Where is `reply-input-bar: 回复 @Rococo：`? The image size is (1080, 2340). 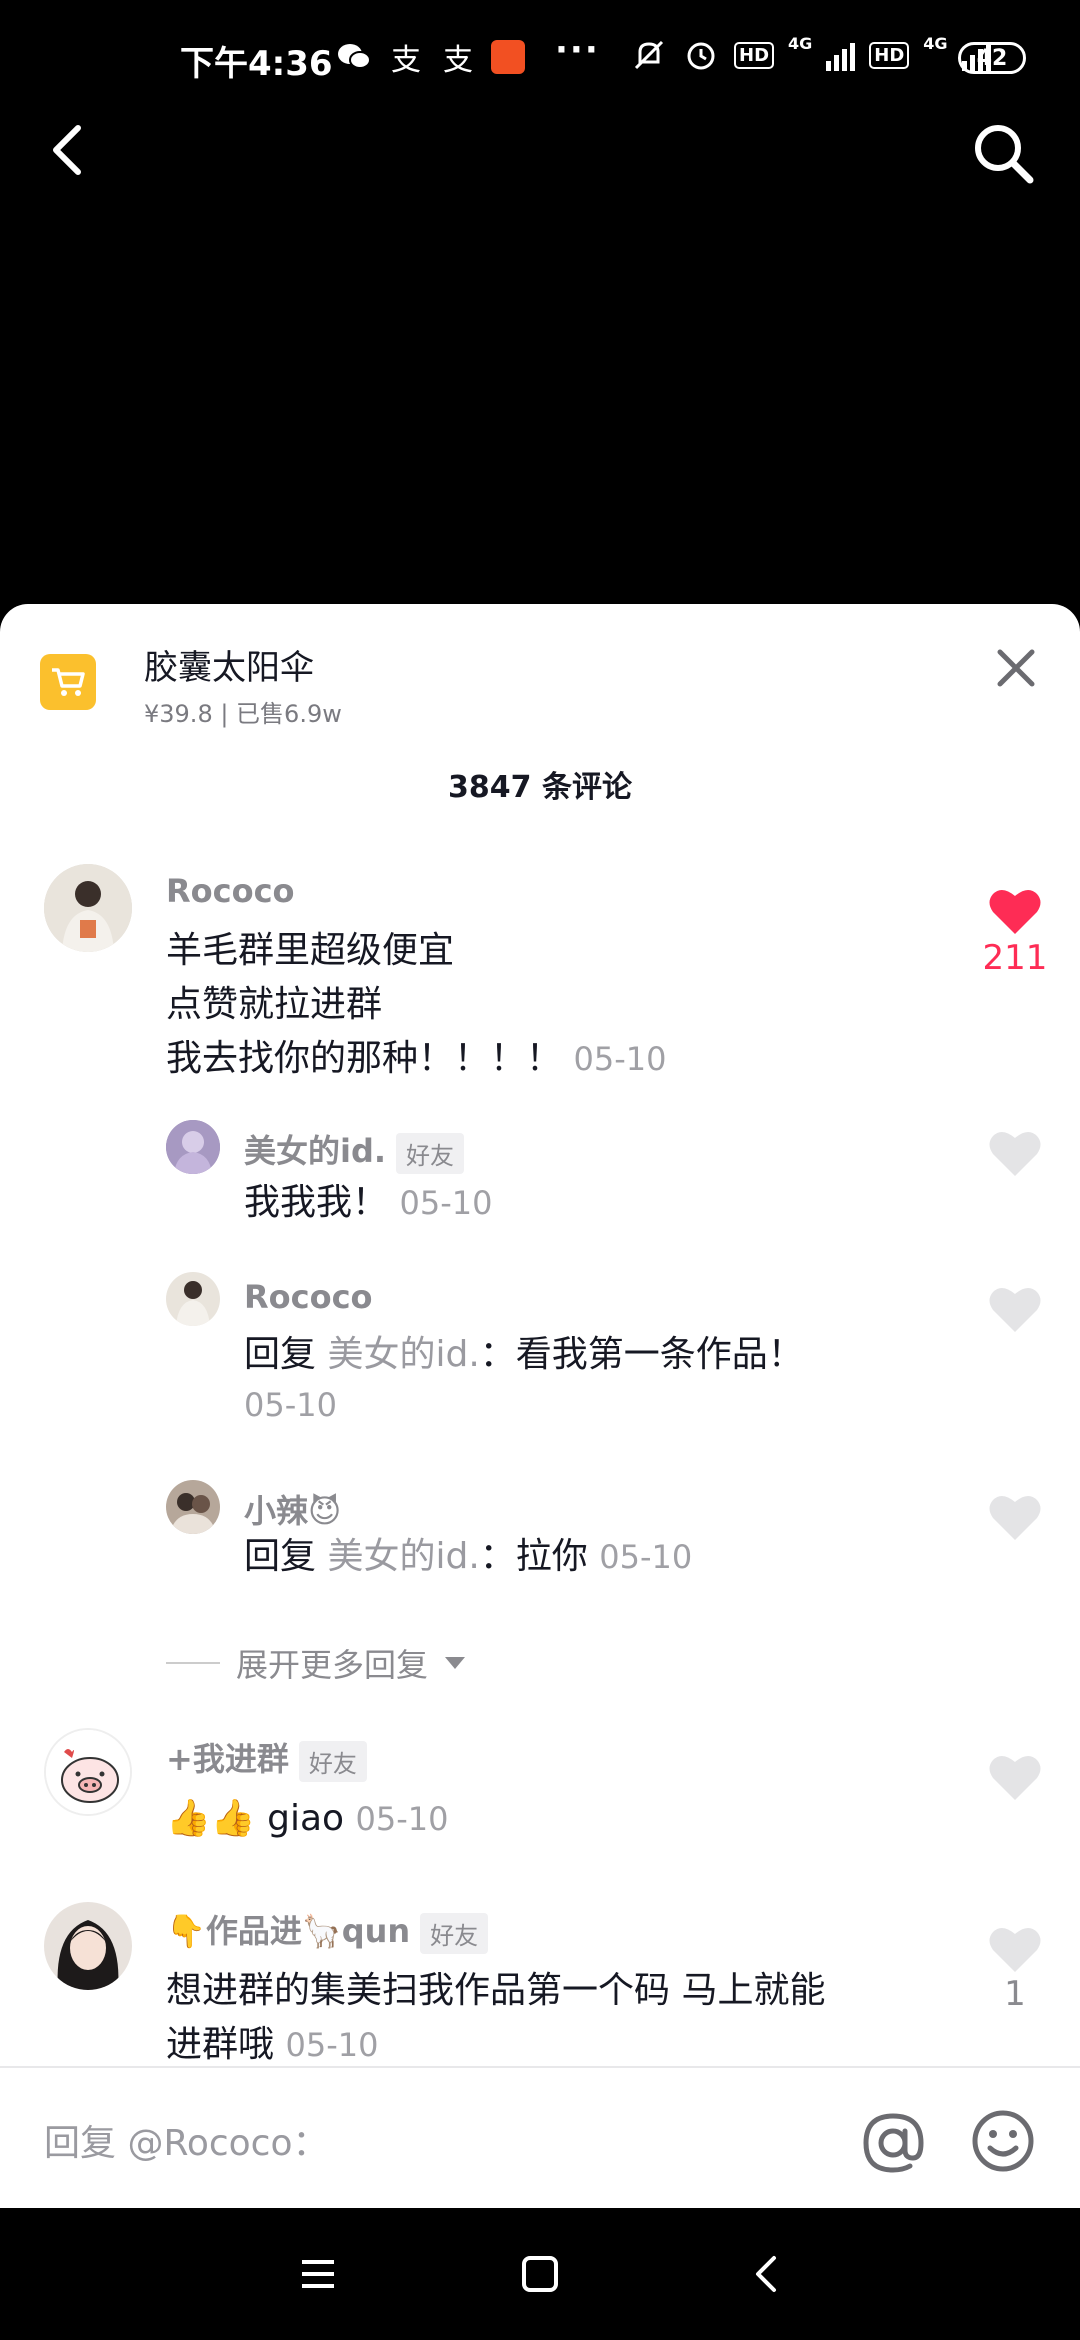
reply-input-bar: 回复 @Rococo： is located at coordinates (540, 2137).